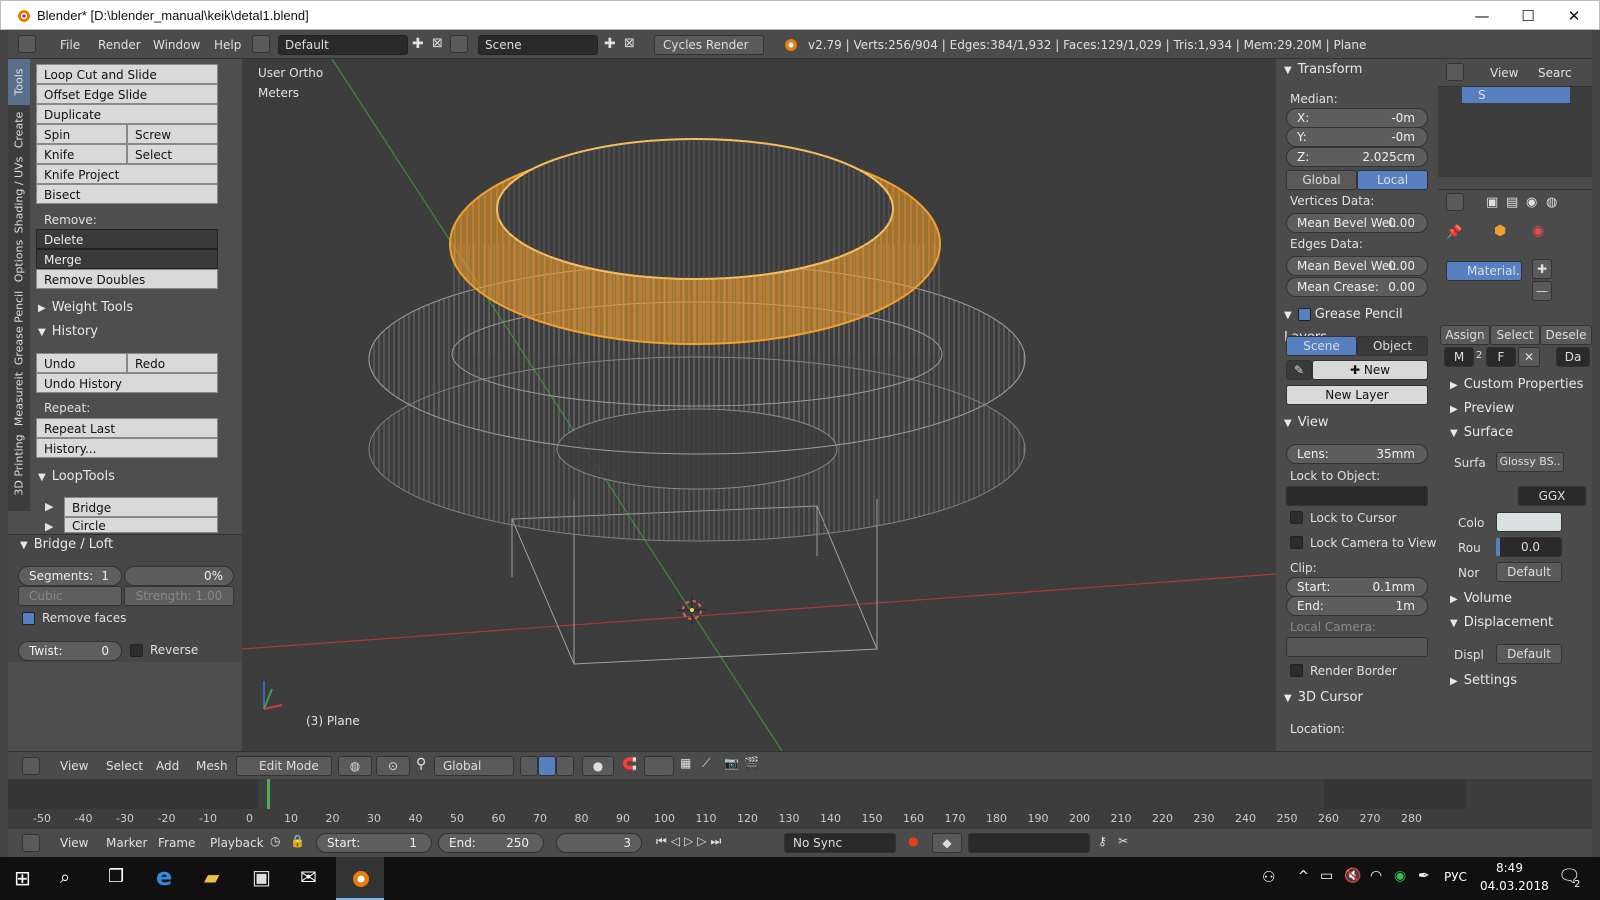  Describe the element at coordinates (116, 876) in the screenshot. I see `task-view-icon: ❐` at that location.